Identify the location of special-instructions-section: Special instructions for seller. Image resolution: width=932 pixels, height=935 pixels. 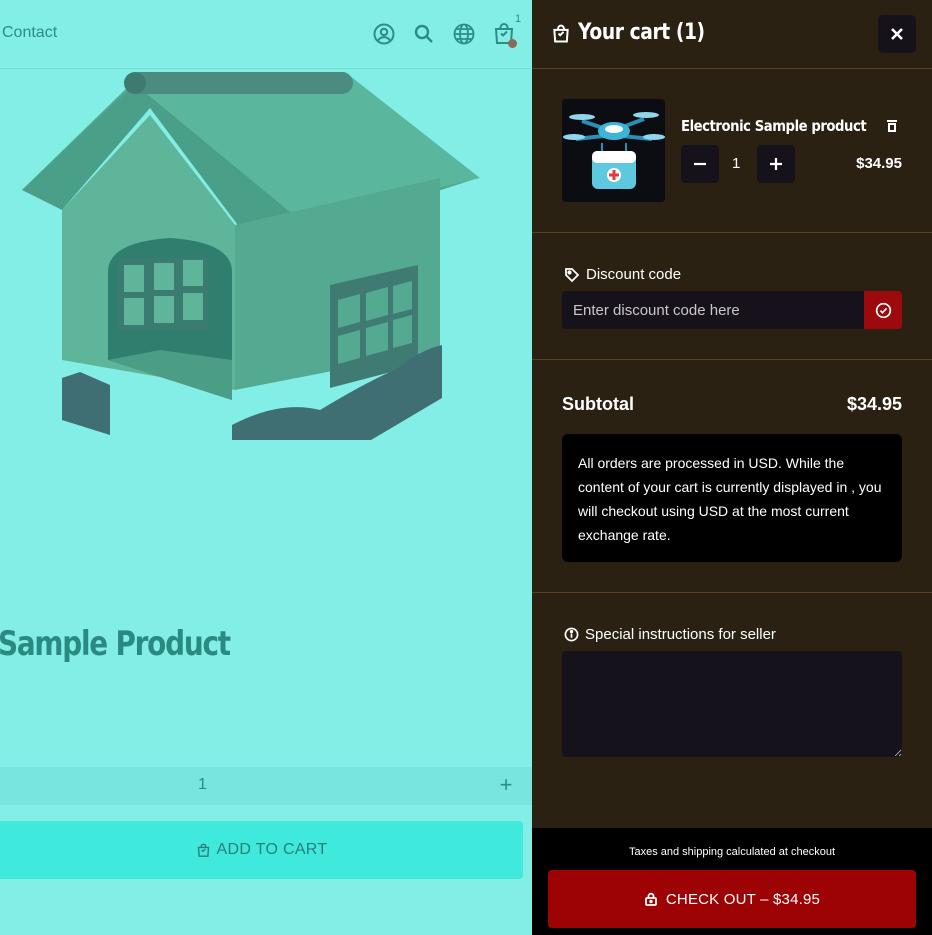
(732, 710).